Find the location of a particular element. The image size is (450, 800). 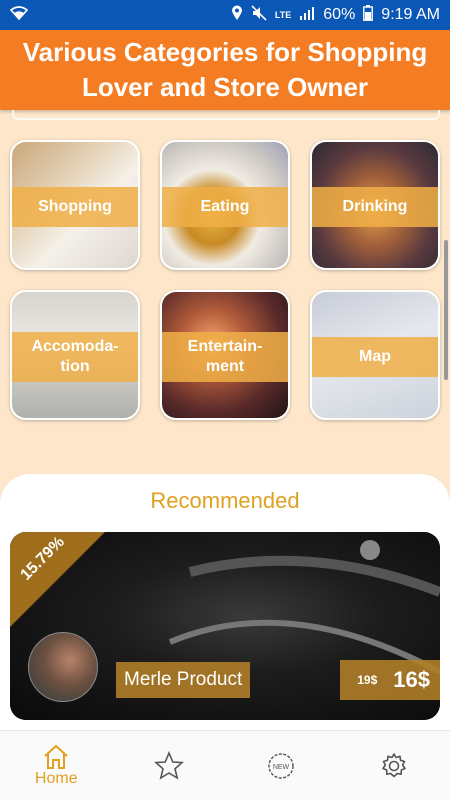

category-label: Accomoda- tion is located at coordinates (75, 357).